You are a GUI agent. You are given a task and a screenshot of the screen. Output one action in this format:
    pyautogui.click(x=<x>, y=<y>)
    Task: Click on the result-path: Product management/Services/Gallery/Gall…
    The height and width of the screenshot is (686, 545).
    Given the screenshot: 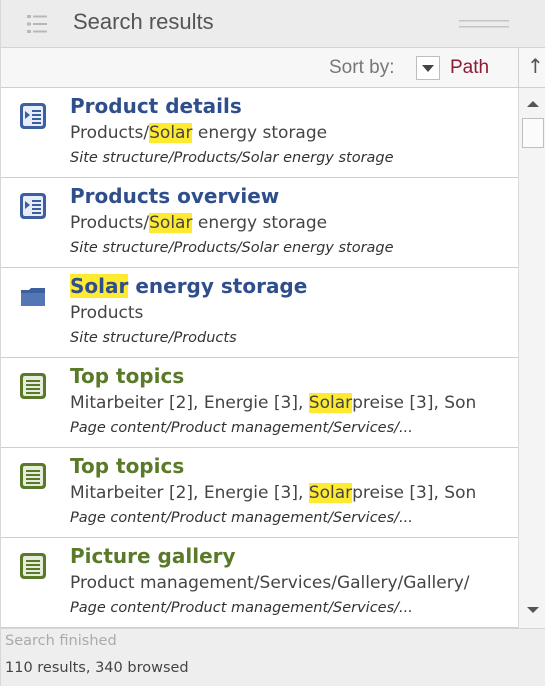 What is the action you would take?
    pyautogui.click(x=270, y=583)
    